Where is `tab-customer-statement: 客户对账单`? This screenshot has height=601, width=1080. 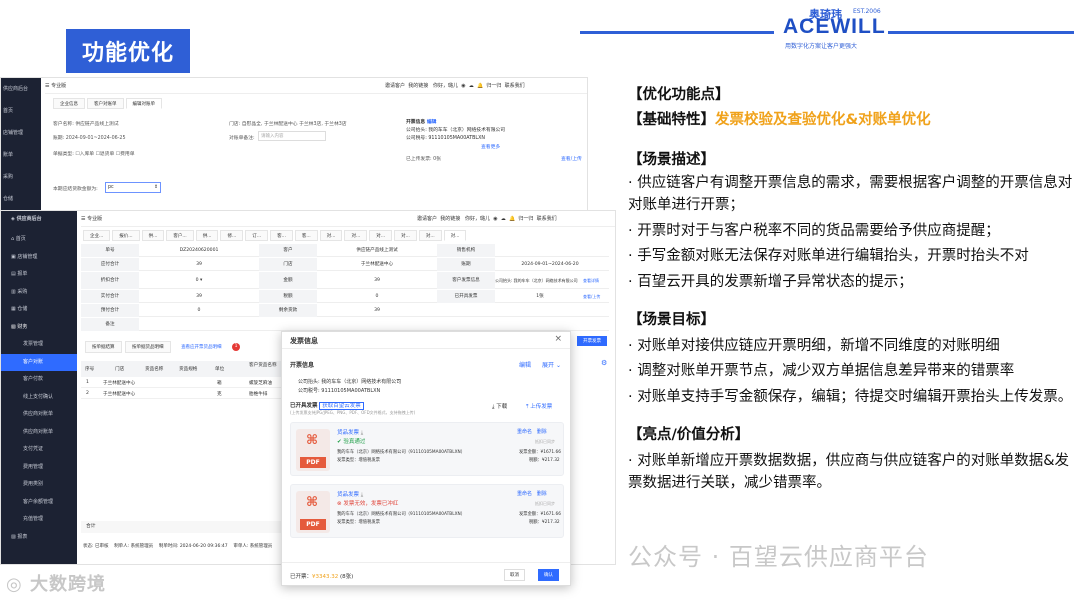
tab-customer-statement: 客户对账单 is located at coordinates (105, 103).